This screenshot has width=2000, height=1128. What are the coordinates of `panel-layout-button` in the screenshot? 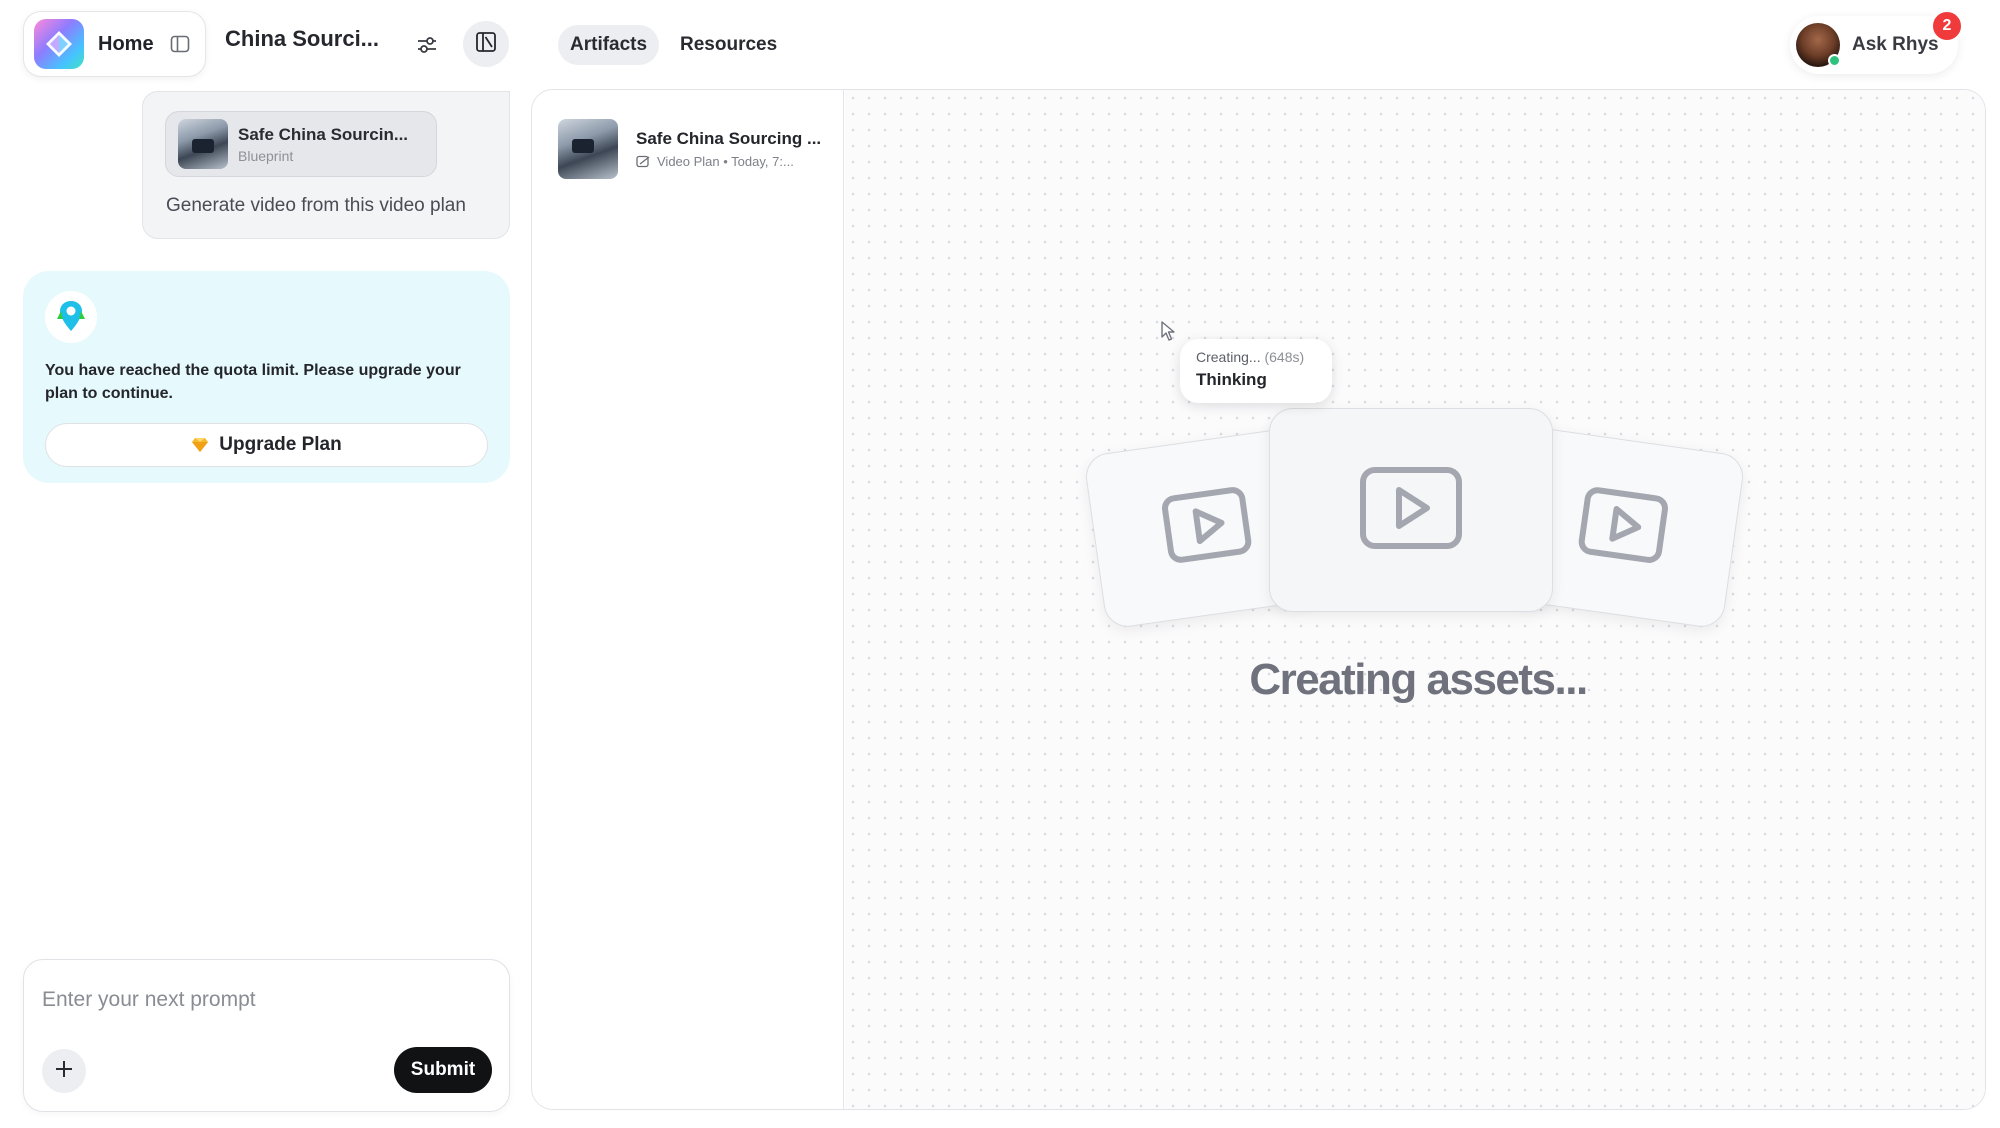 It's located at (486, 44).